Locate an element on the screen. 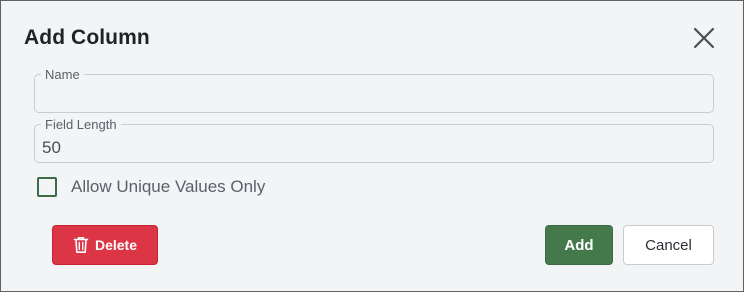  cancel-button: Cancel is located at coordinates (668, 245).